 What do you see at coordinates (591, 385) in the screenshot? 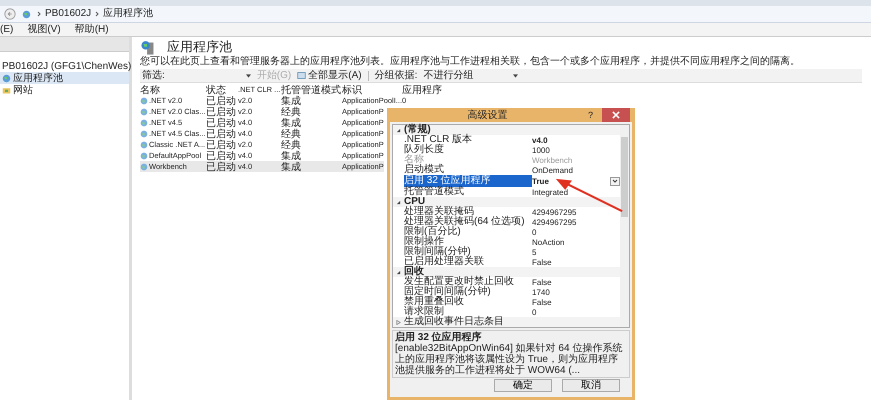
I see `dialog-button: 取消` at bounding box center [591, 385].